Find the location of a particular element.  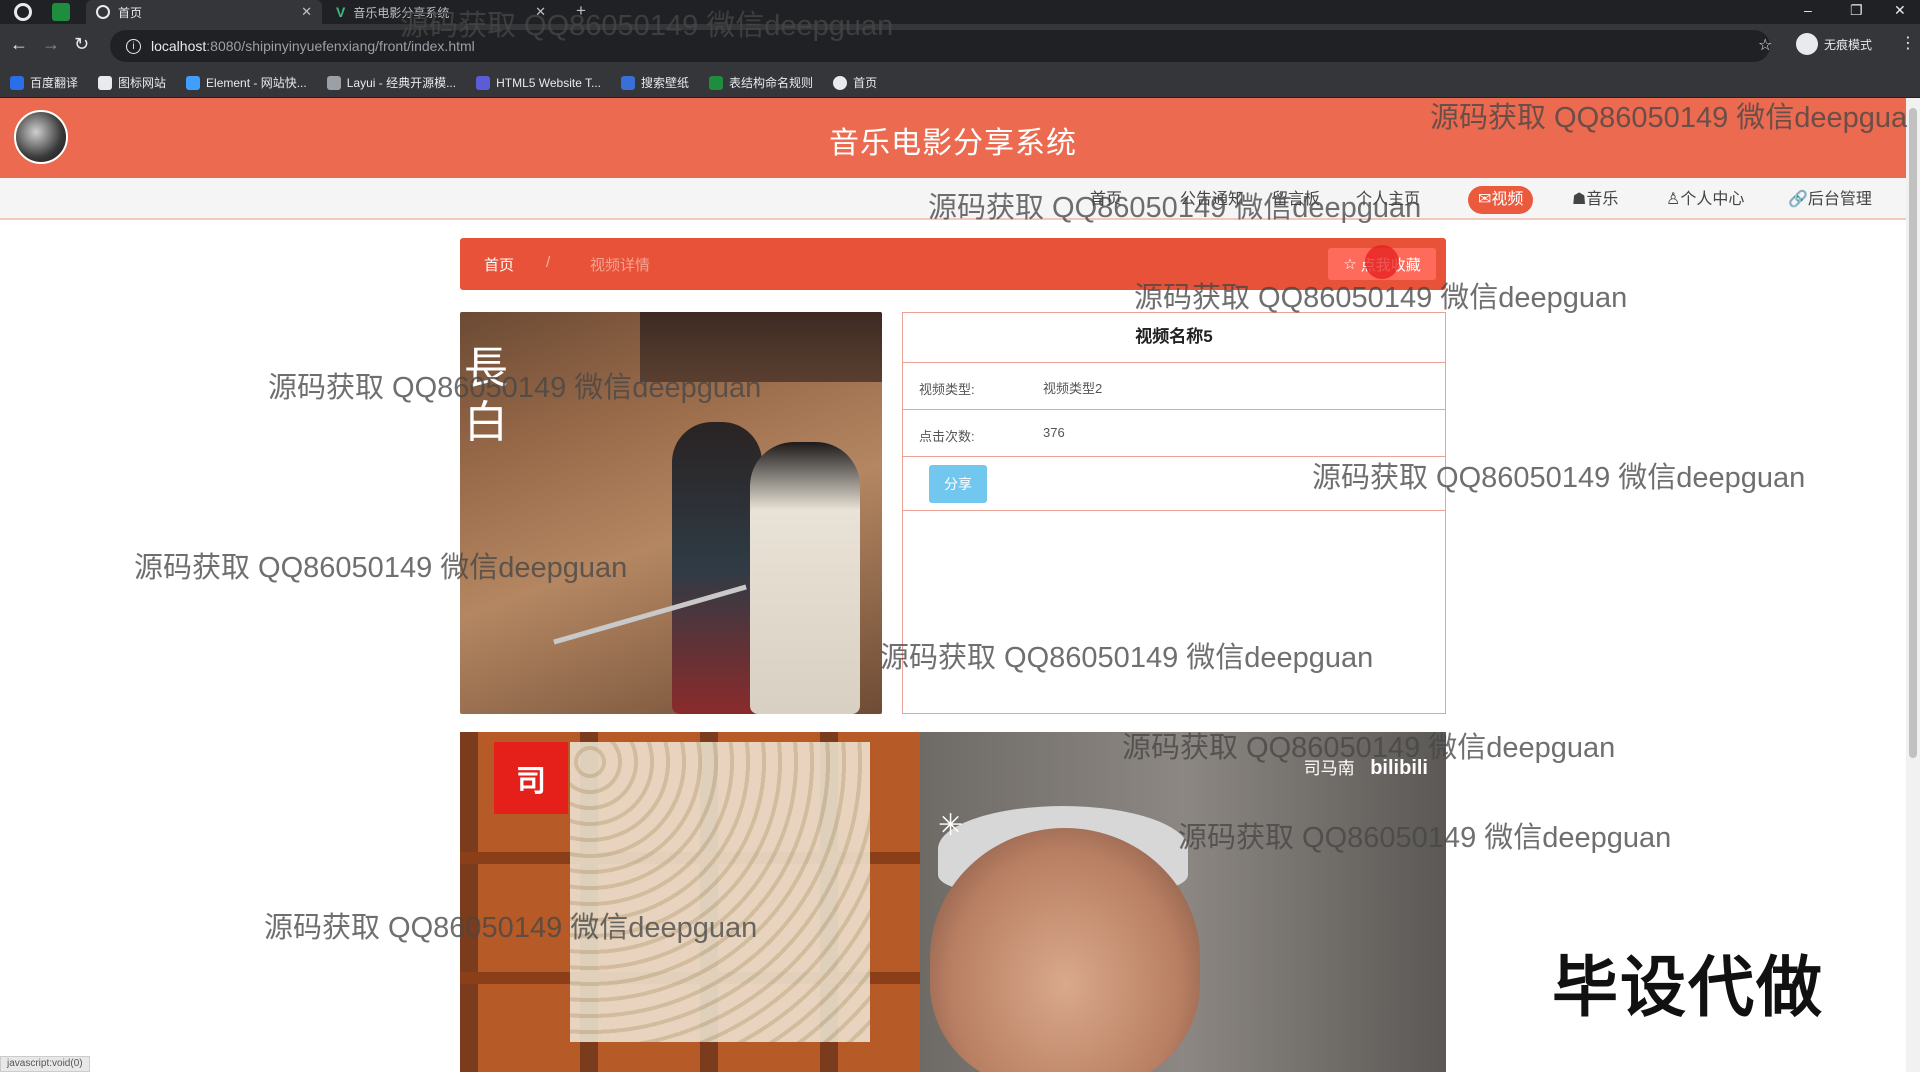

breadcrumb-current: 视频详情 is located at coordinates (620, 265).